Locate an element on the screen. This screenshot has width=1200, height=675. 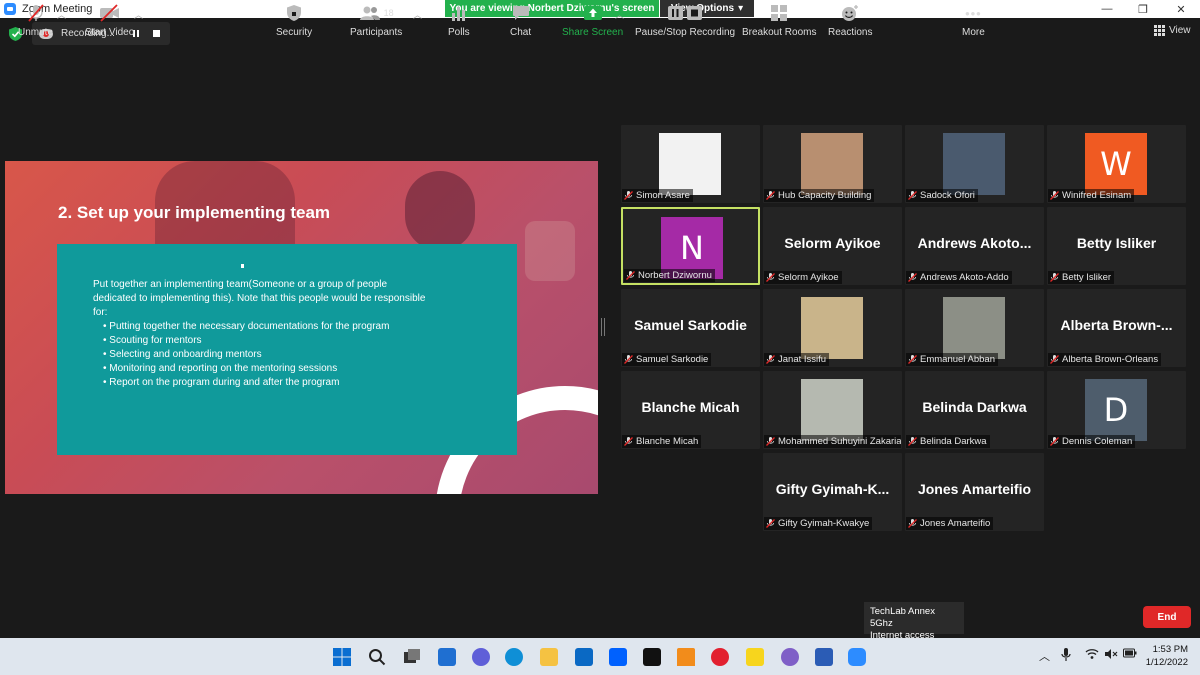
slide-title: 2. Set up your implementing team is located at coordinates (194, 212).